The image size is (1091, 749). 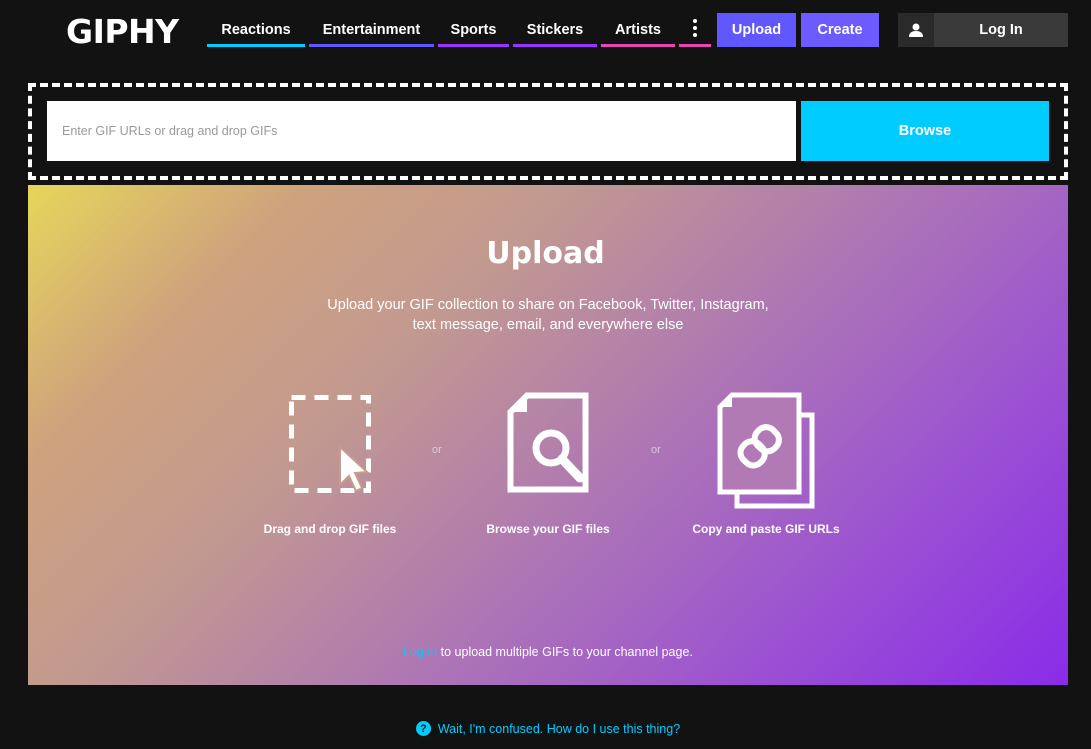 I want to click on nav-item-sports: Sports, so click(x=473, y=30).